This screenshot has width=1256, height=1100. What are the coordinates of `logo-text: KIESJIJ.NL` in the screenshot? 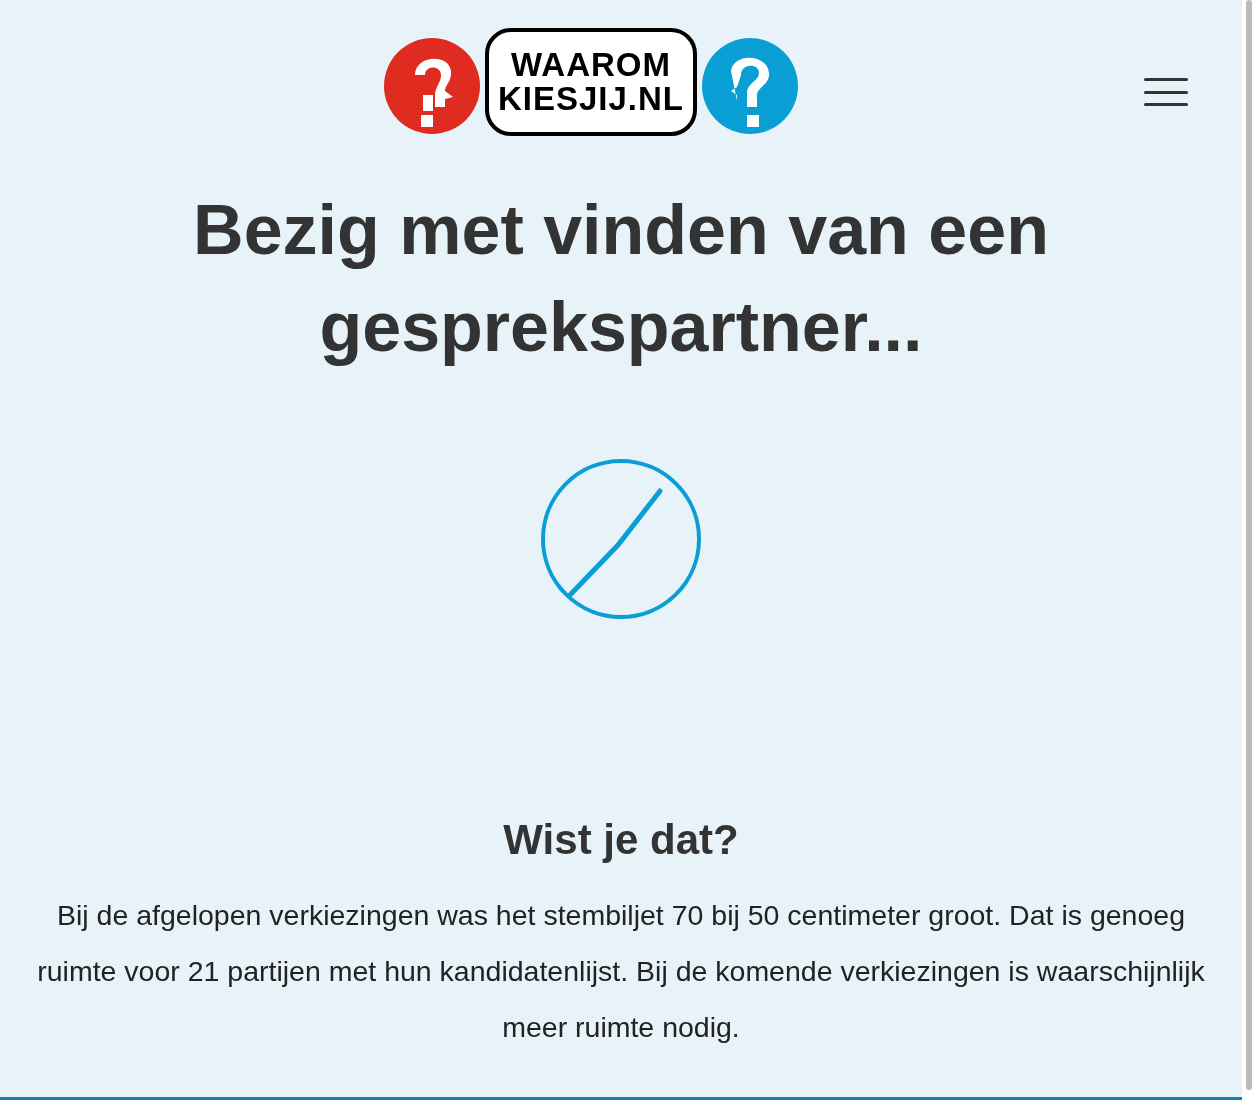 It's located at (591, 99).